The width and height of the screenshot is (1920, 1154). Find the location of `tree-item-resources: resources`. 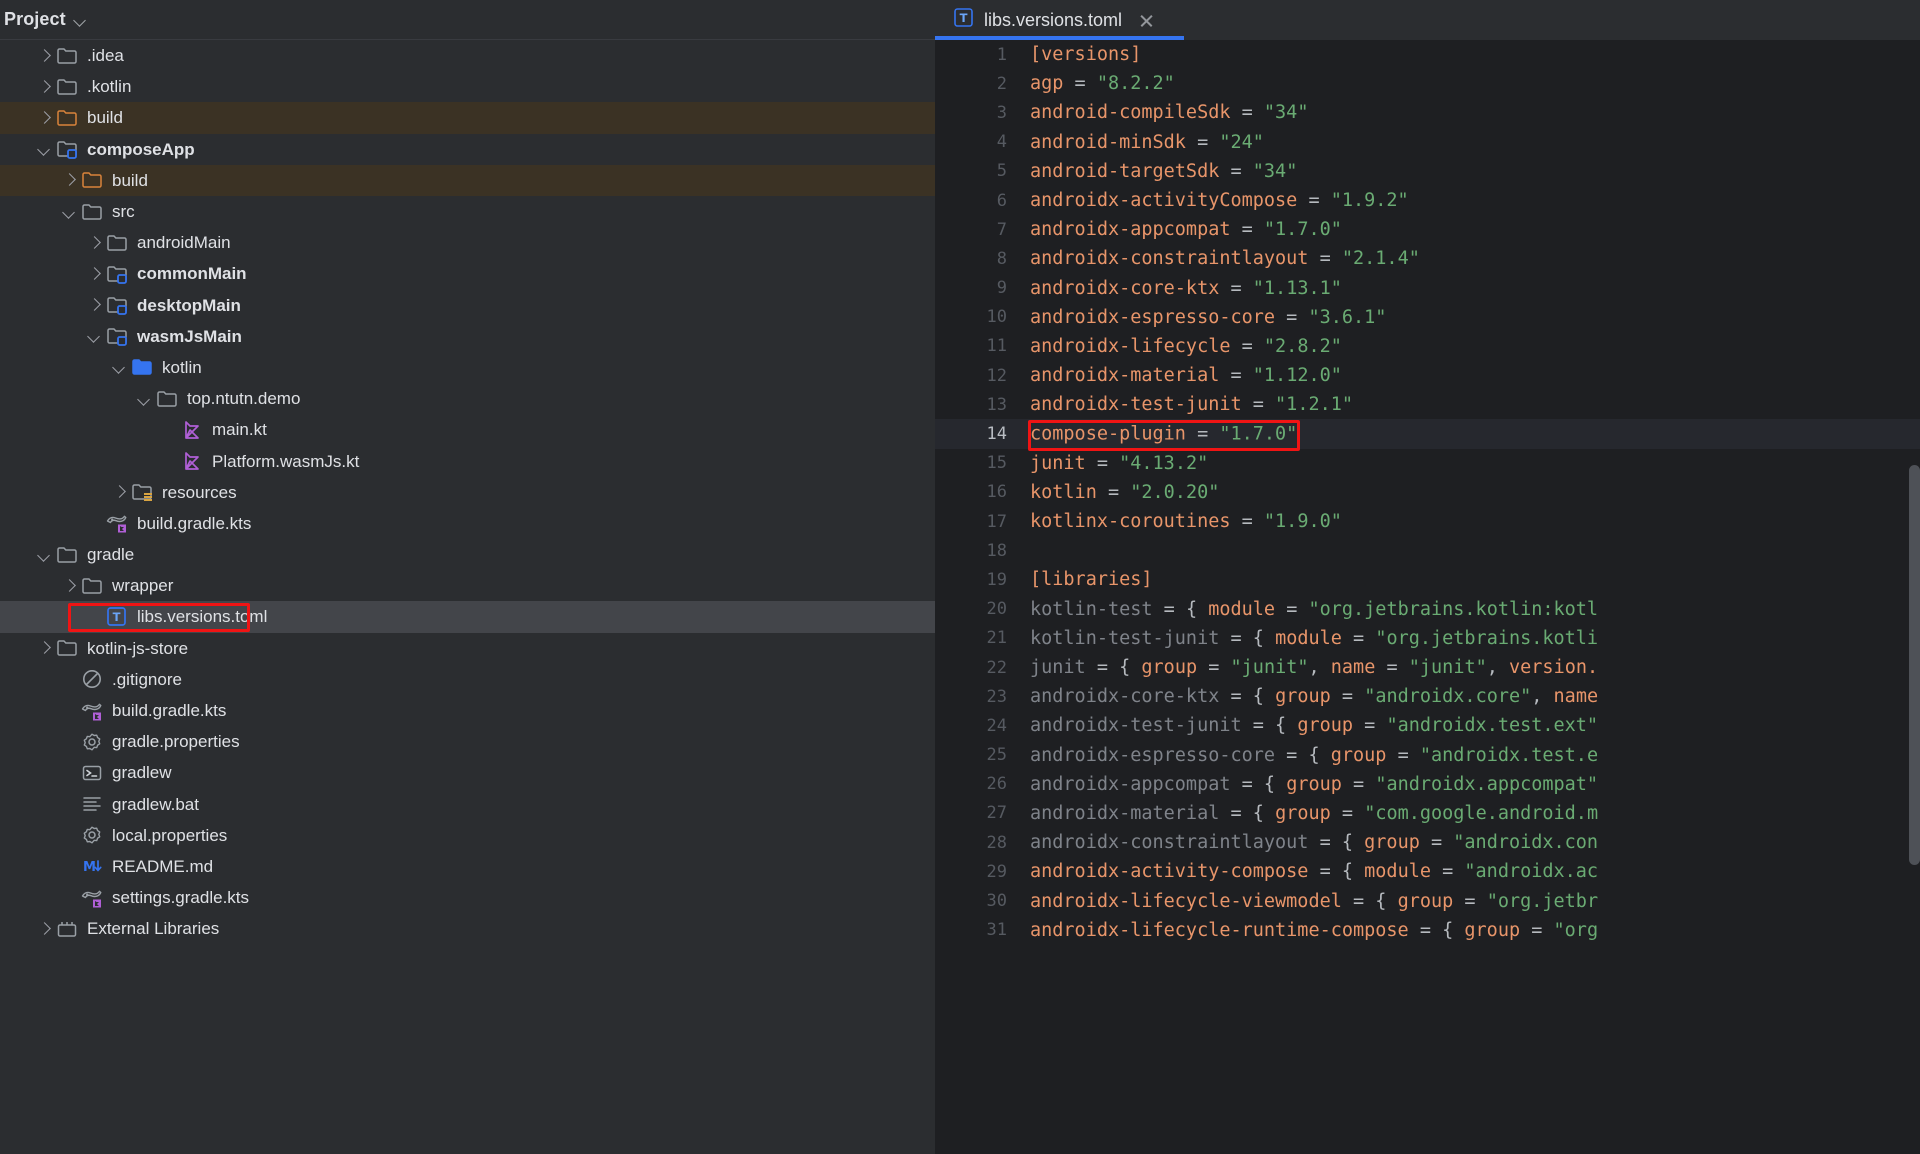

tree-item-resources: resources is located at coordinates (467, 492).